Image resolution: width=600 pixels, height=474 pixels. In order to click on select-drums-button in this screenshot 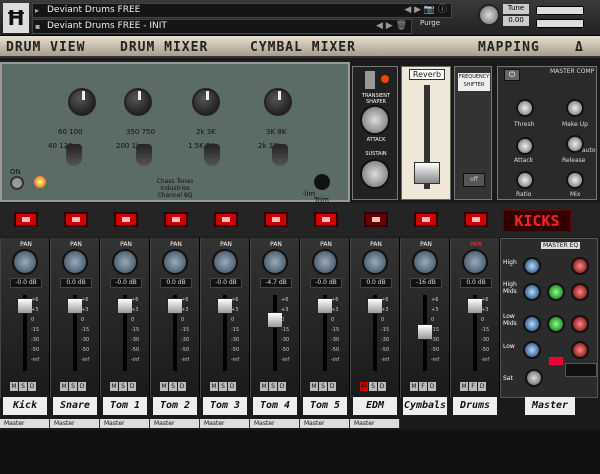, I will do `click(476, 219)`.